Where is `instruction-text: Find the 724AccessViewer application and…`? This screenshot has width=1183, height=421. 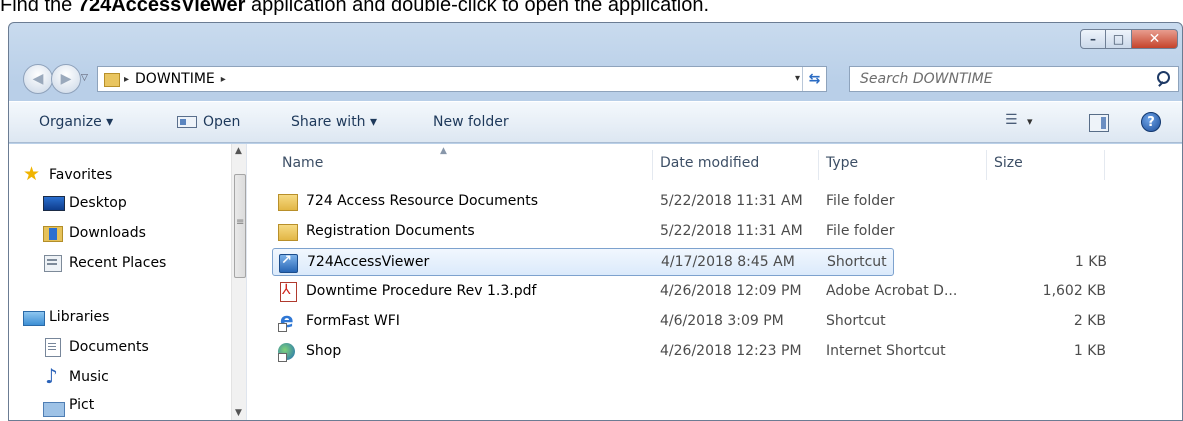
instruction-text: Find the 724AccessViewer application and… is located at coordinates (591, 9).